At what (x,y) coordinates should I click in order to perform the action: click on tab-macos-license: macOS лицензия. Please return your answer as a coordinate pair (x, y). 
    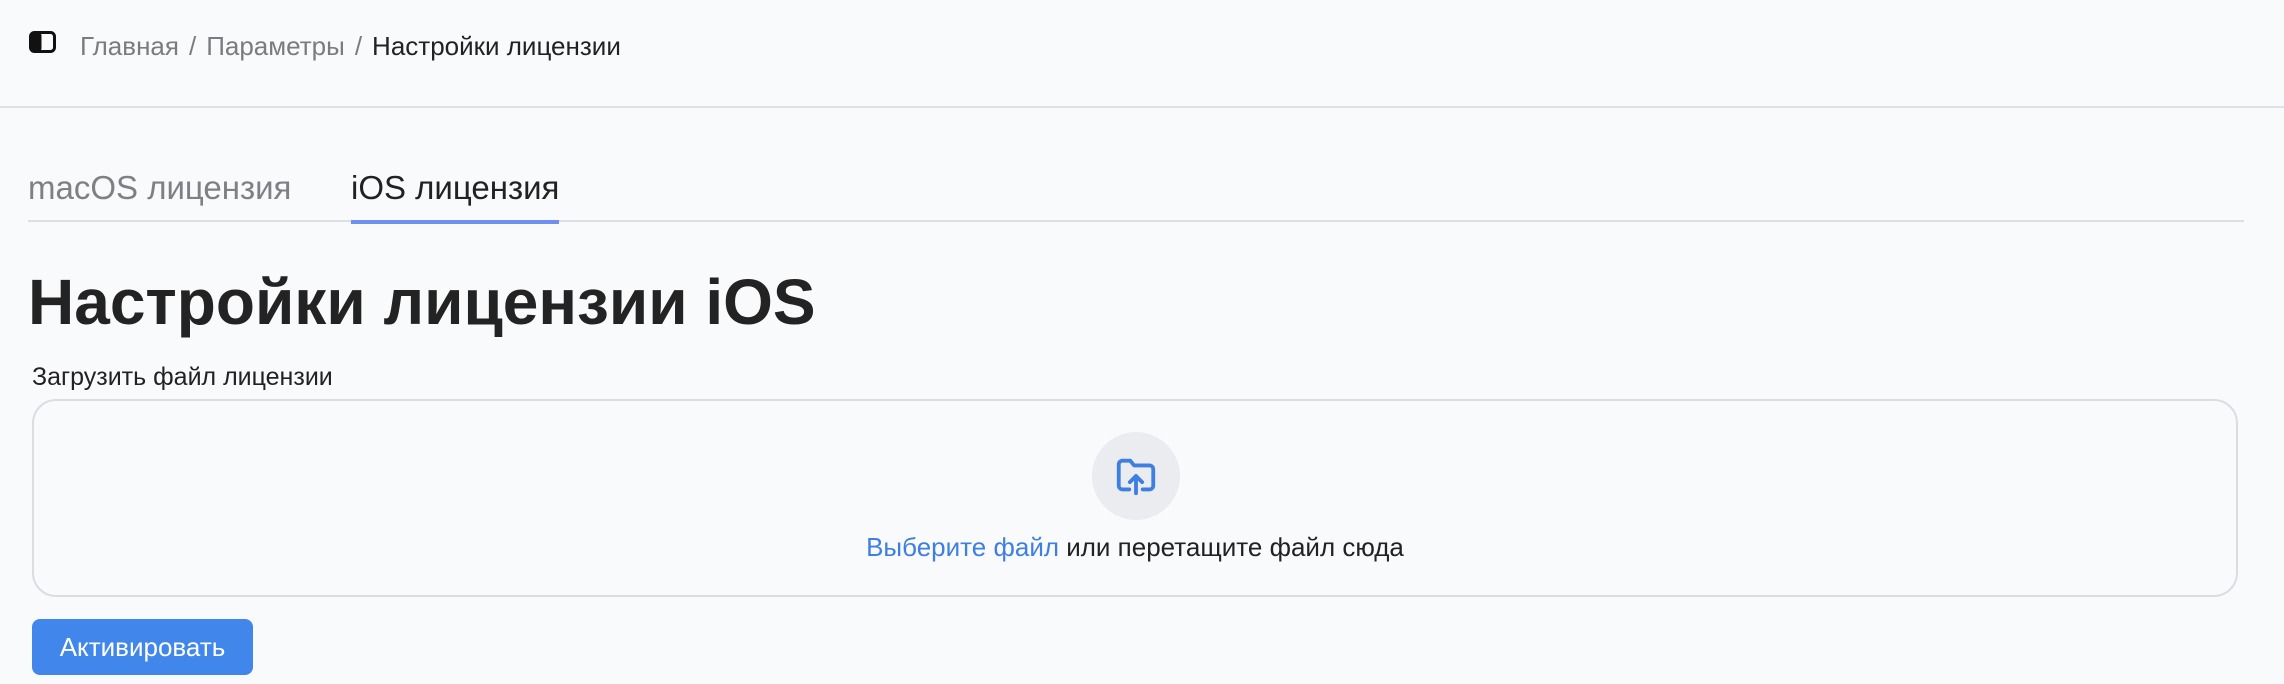
    Looking at the image, I should click on (159, 191).